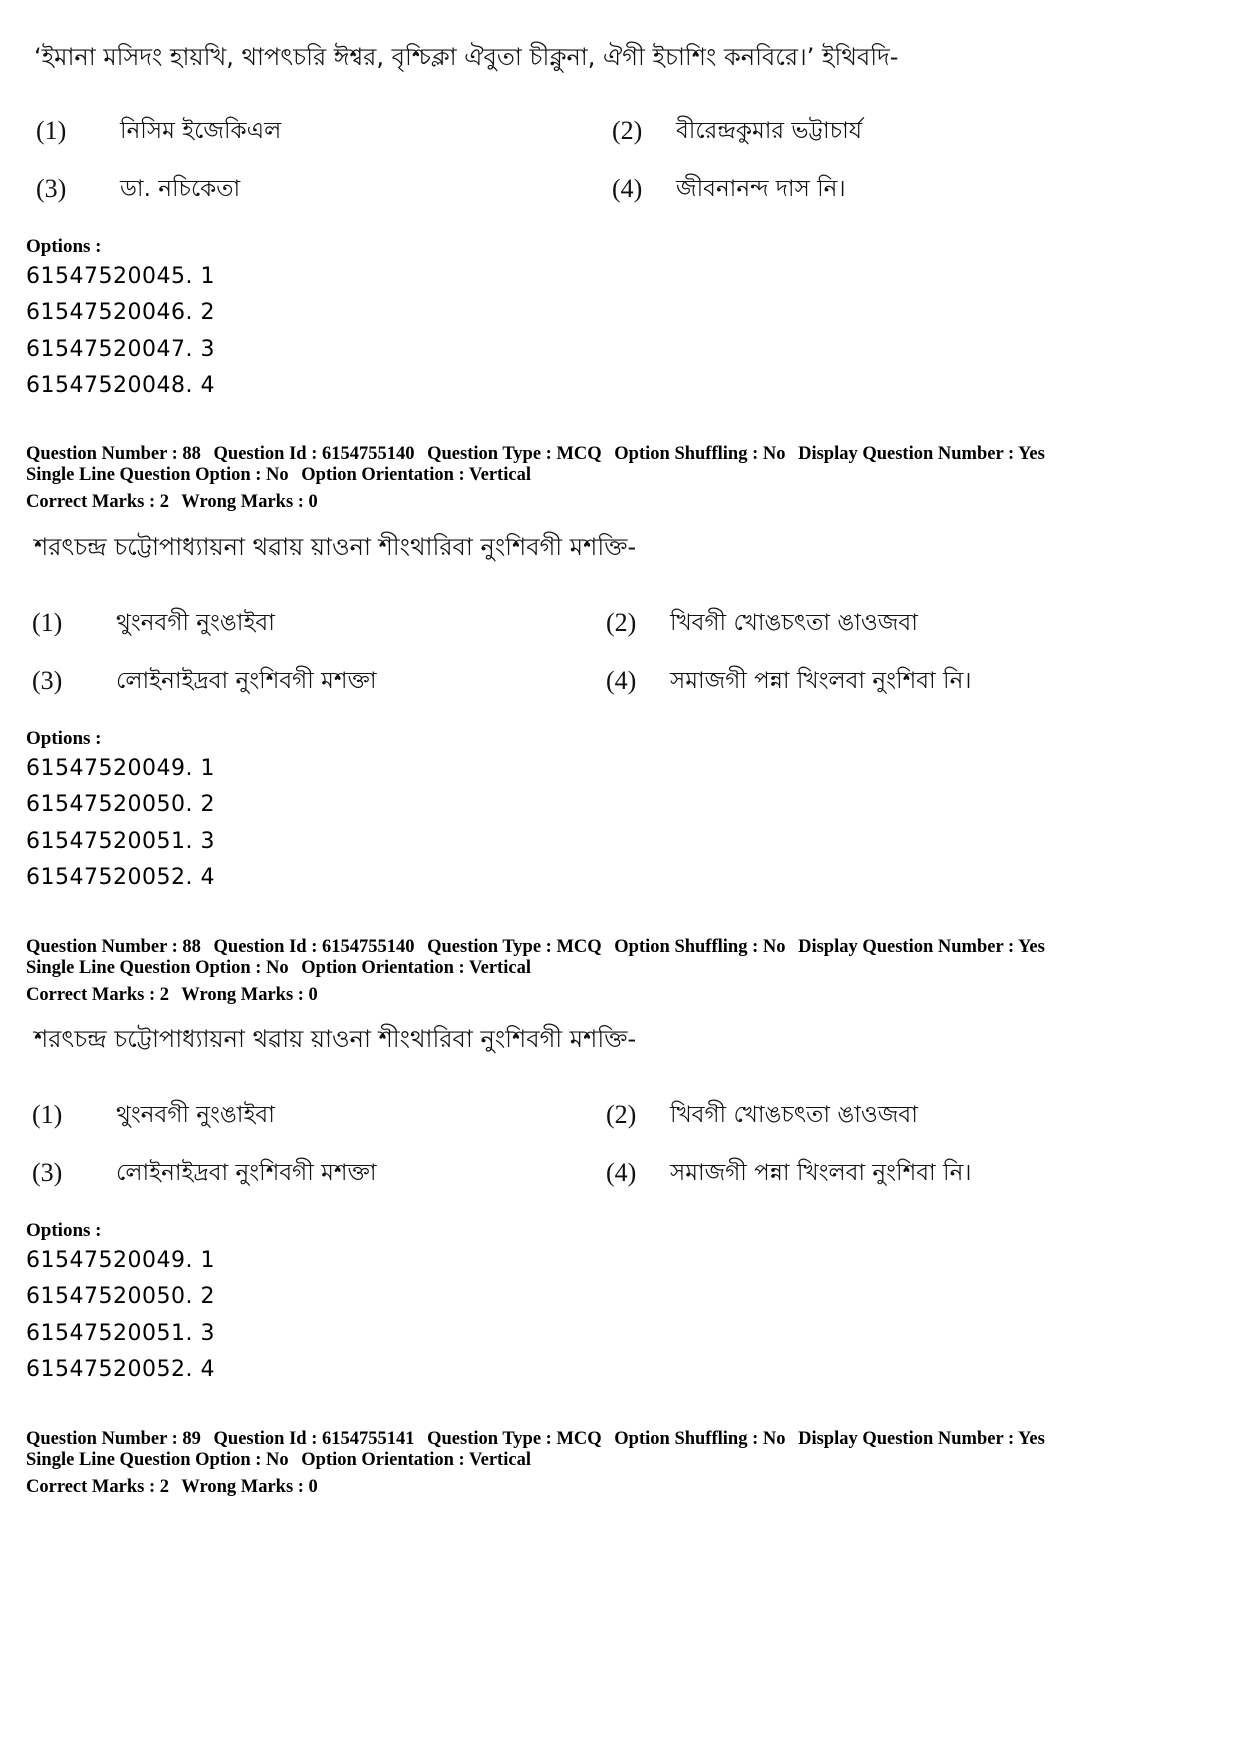 Image resolution: width=1240 pixels, height=1754 pixels. What do you see at coordinates (180, 189) in the screenshot?
I see `choice-text: ডা. নচিকেতা` at bounding box center [180, 189].